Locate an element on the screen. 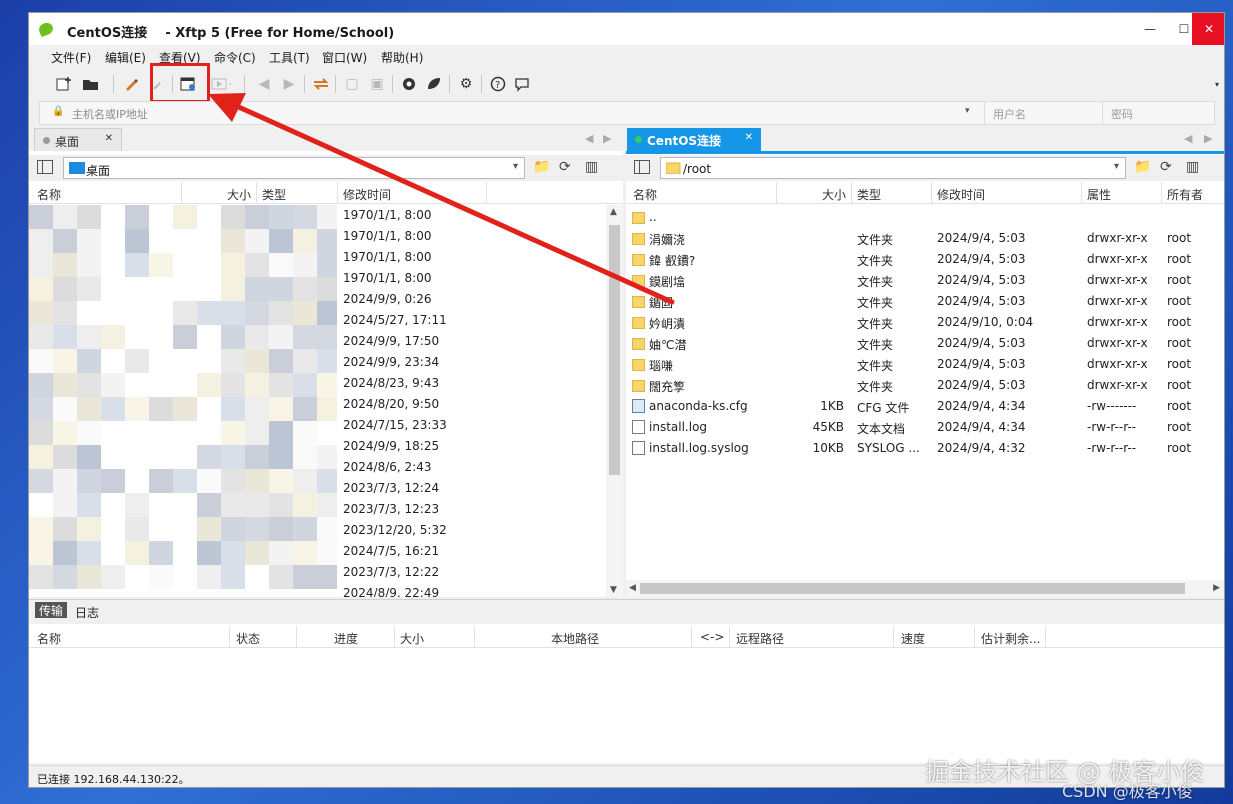 Image resolution: width=1233 pixels, height=804 pixels. col-attributes: 属性 is located at coordinates (1099, 194).